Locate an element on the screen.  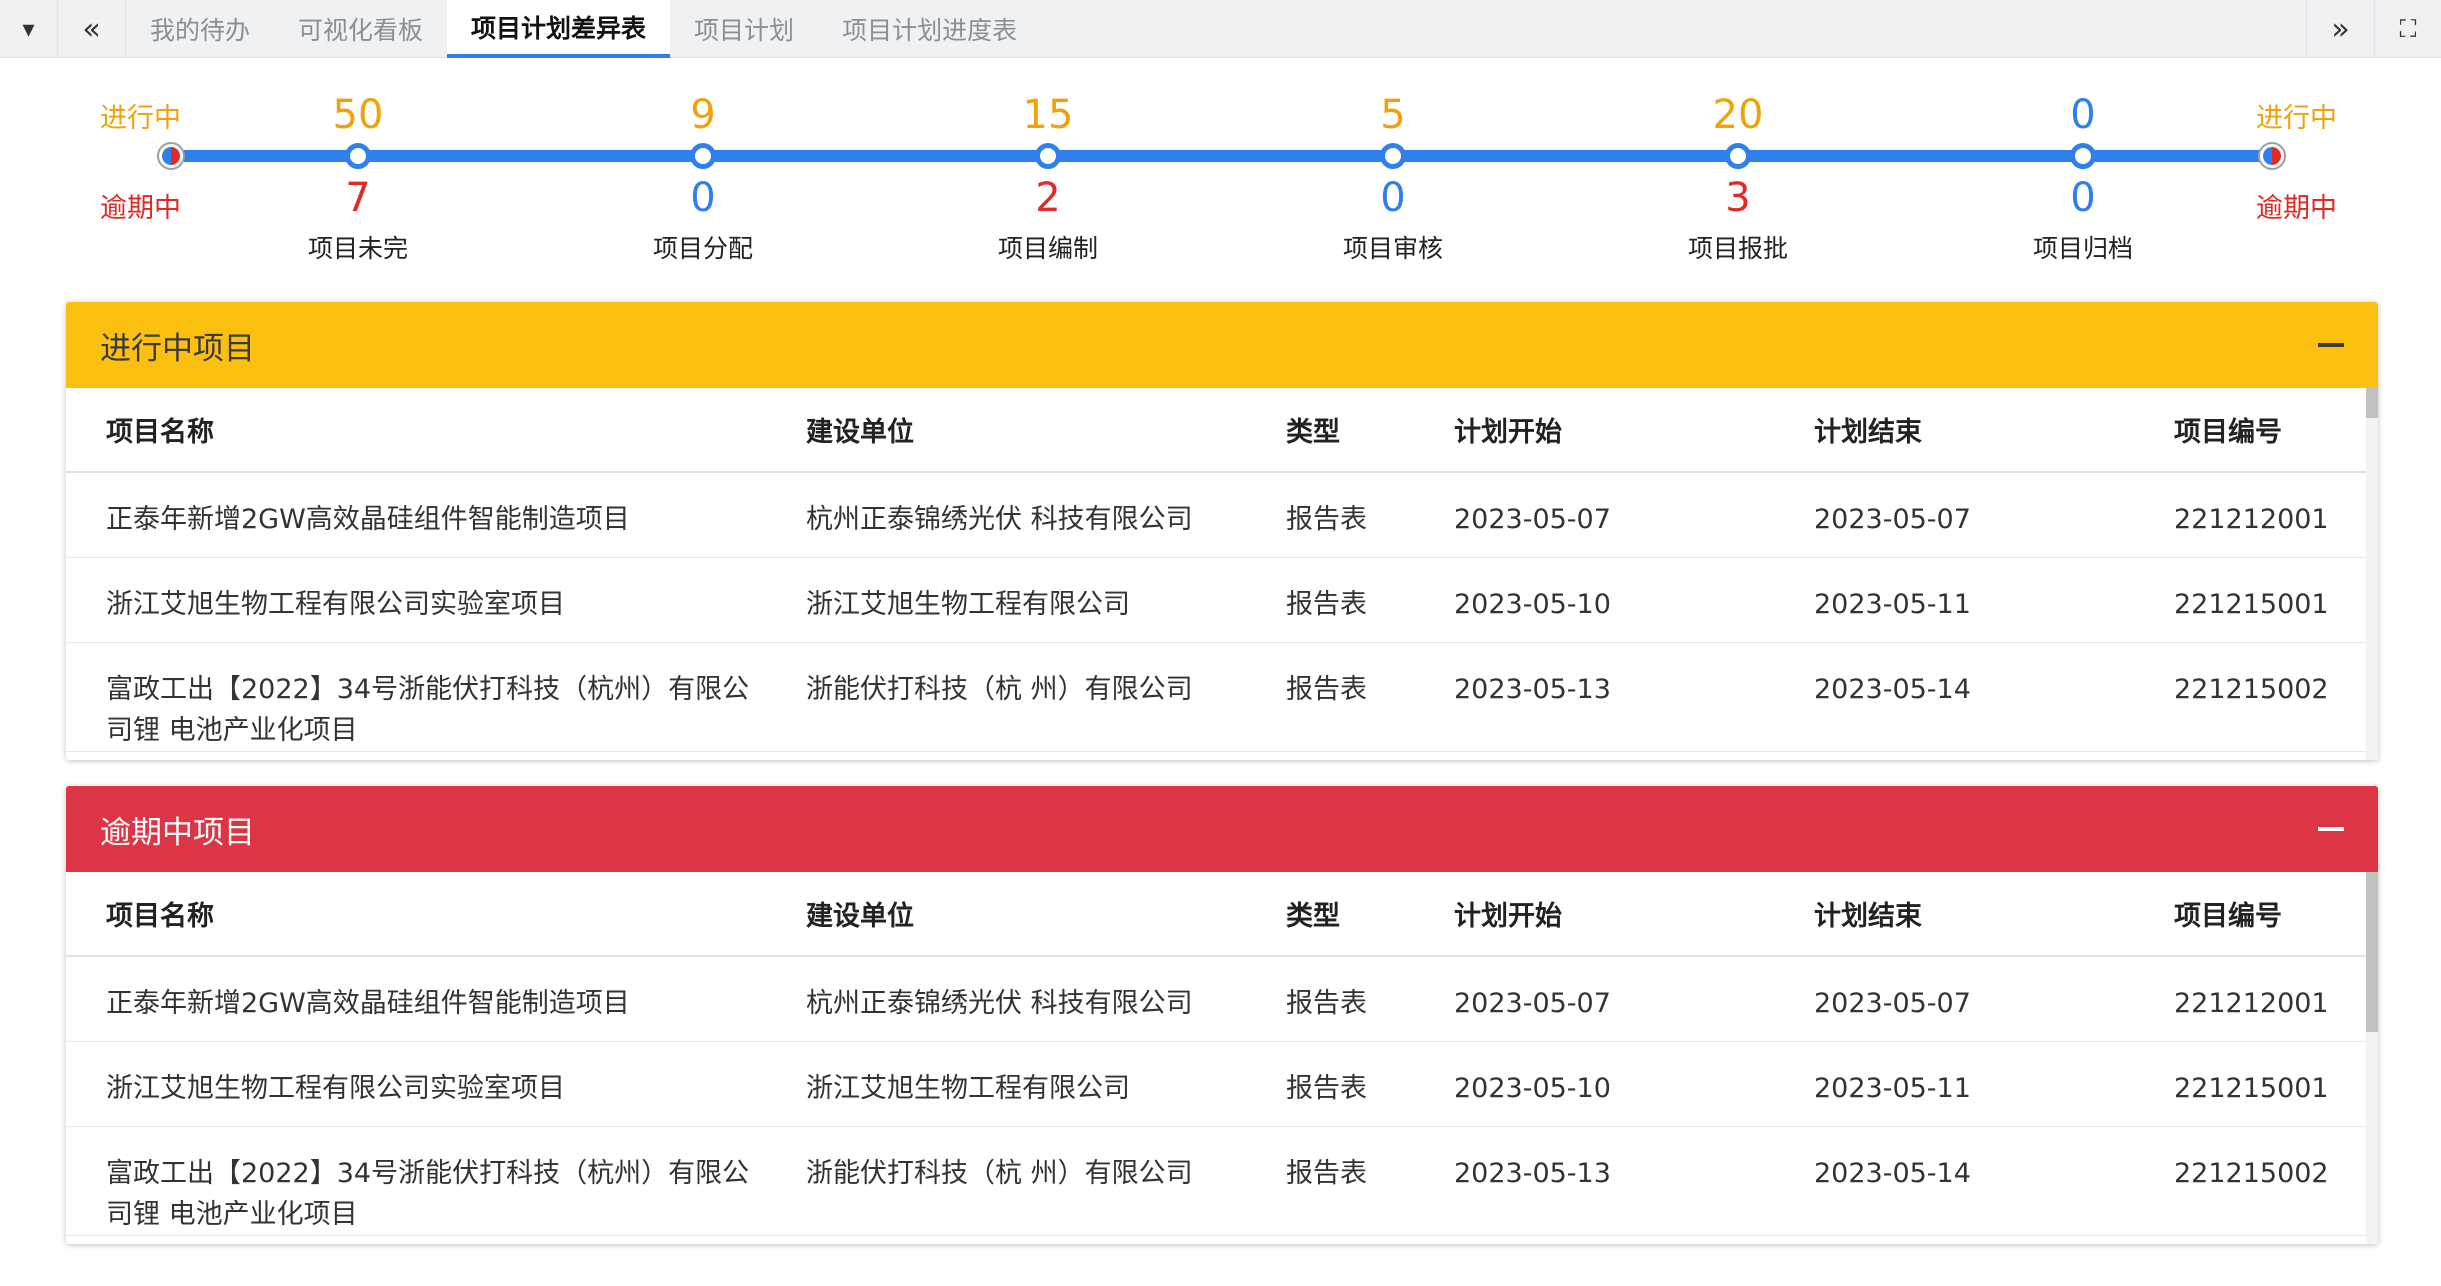
legend-overdue-right: 逾期中 is located at coordinates (2296, 208).